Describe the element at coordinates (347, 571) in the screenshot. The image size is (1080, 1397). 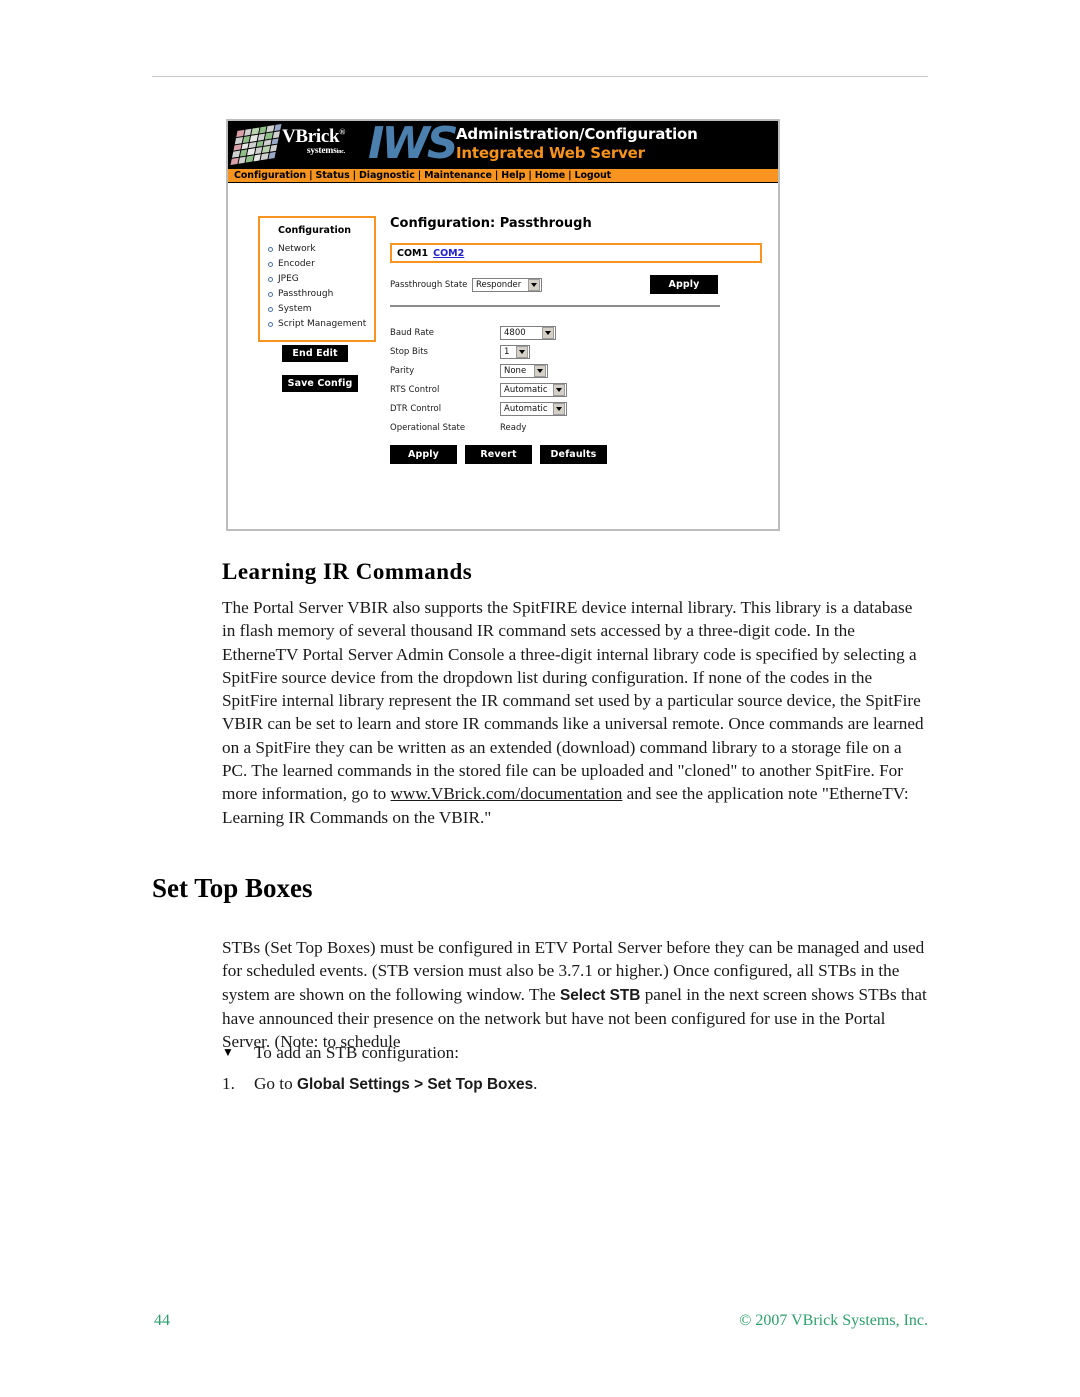
I see `section-heading-learning-ir-commands: Learning IR Commands` at that location.